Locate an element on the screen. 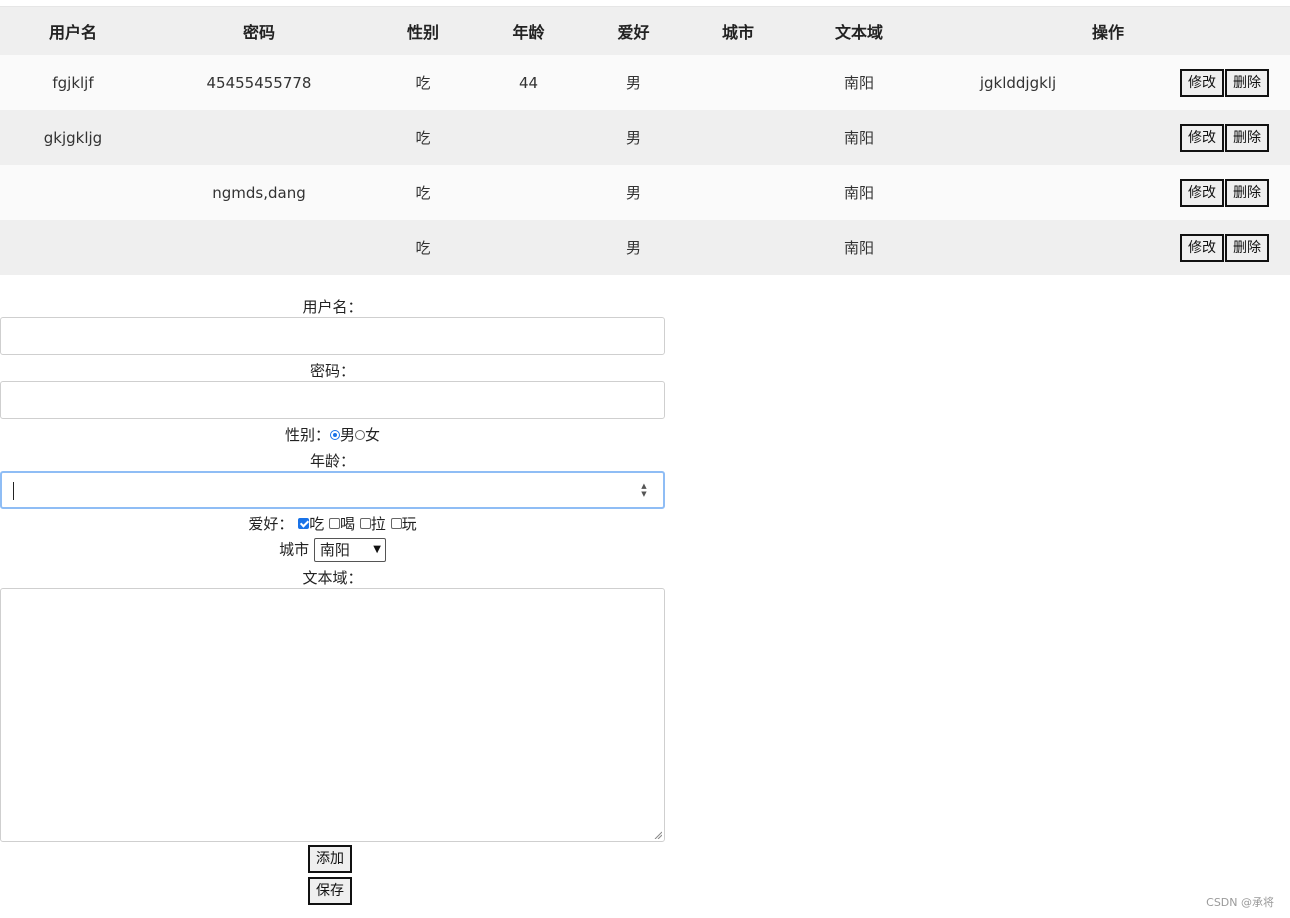 This screenshot has height=918, width=1290. hobby-checkbox-eat is located at coordinates (304, 523).